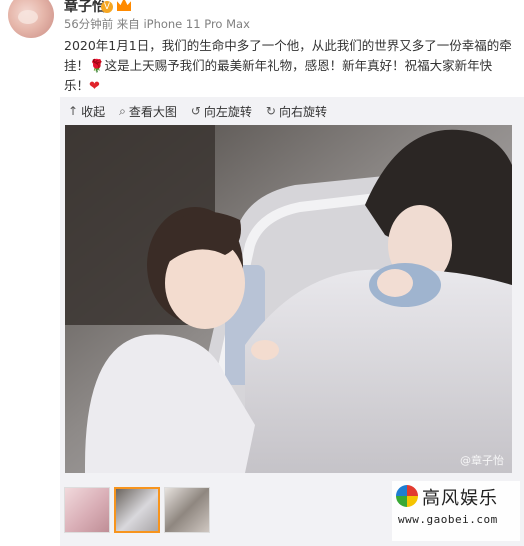 This screenshot has width=524, height=546. I want to click on crown-icon, so click(124, 5).